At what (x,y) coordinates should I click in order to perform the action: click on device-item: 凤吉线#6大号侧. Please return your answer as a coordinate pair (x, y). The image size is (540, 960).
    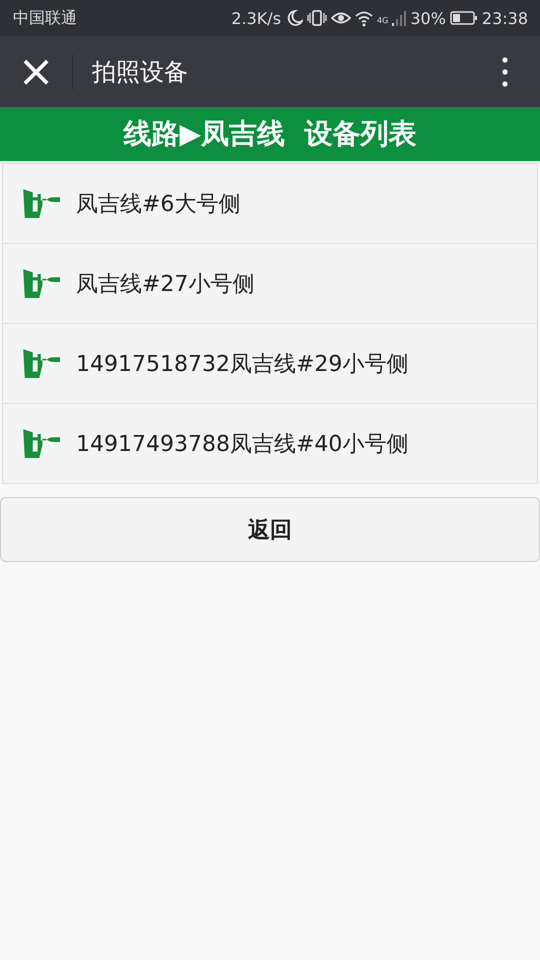
    Looking at the image, I should click on (270, 204).